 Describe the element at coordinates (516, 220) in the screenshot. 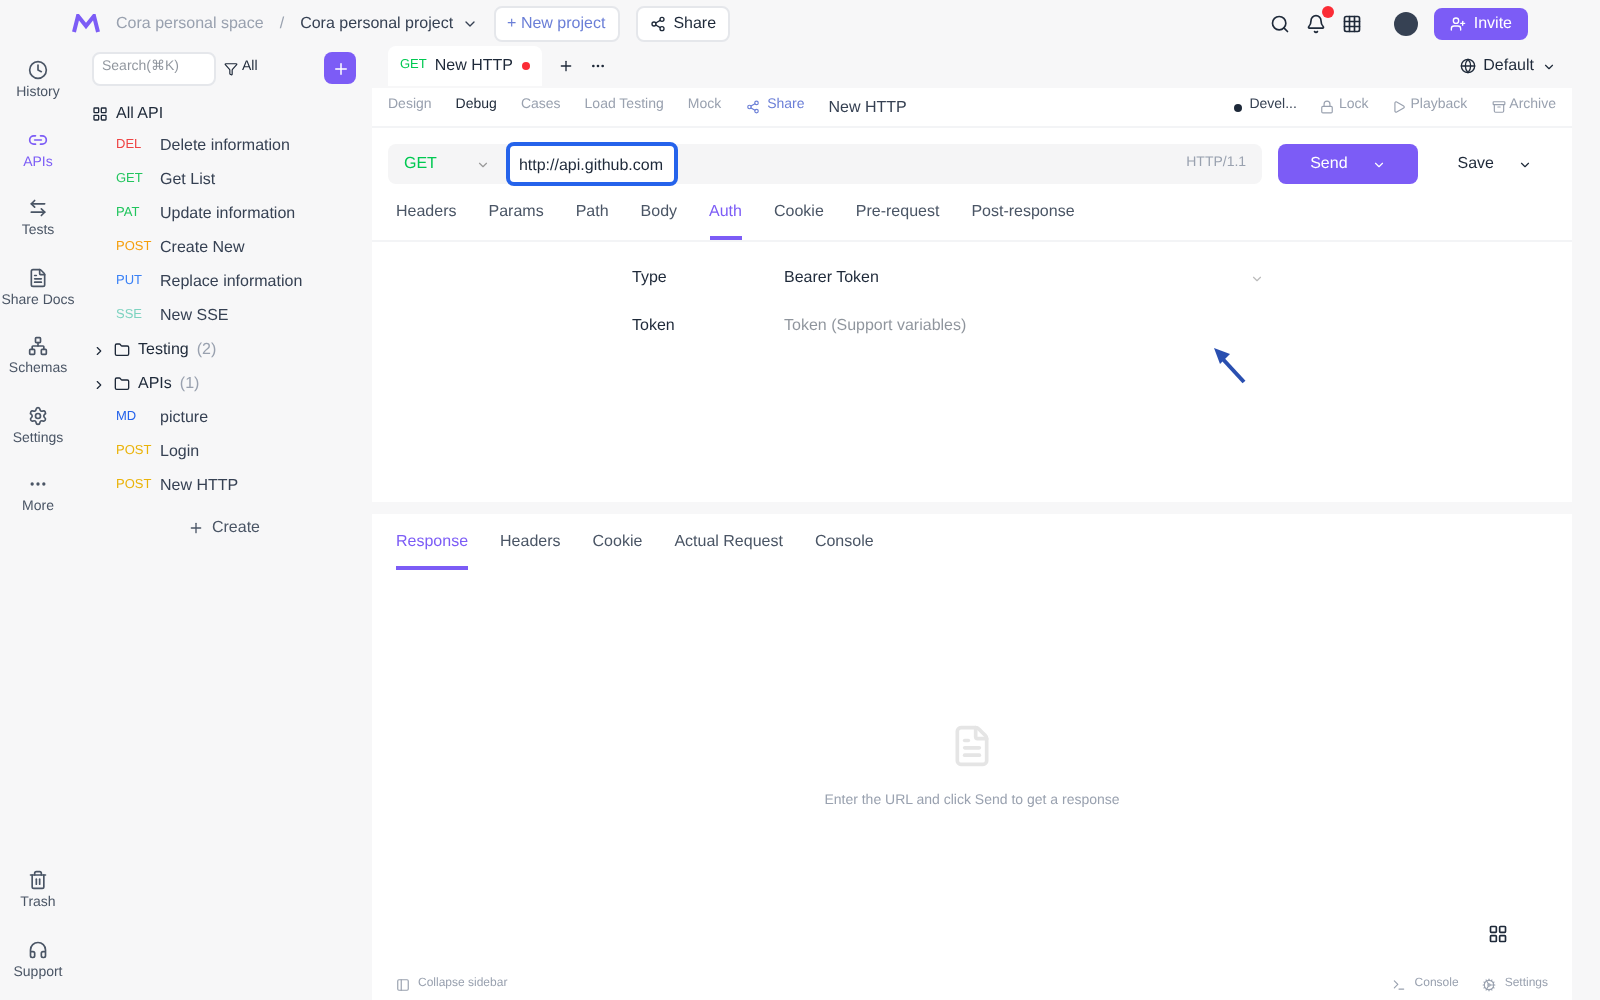

I see `tab: Params` at that location.